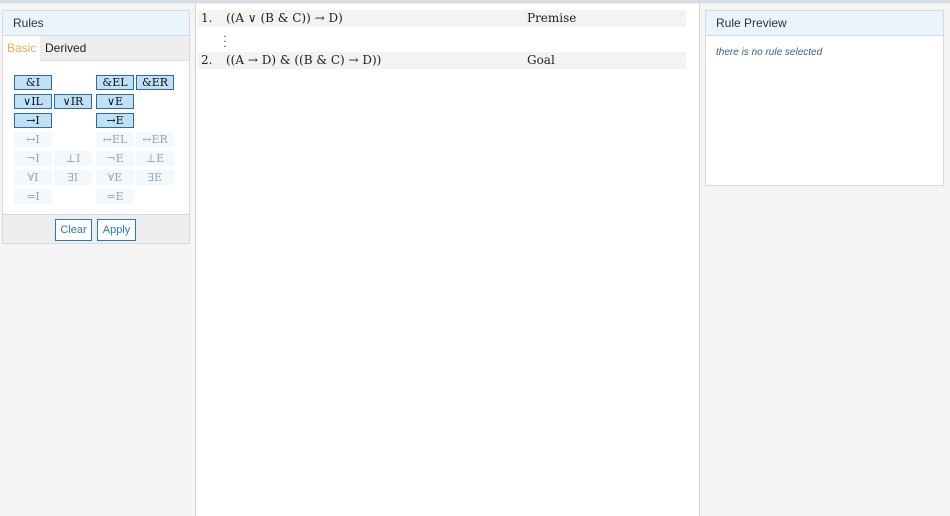  Describe the element at coordinates (442, 18) in the screenshot. I see `proof-line-1: 1. ((A ∨ (B & C)) → D) Premise` at that location.